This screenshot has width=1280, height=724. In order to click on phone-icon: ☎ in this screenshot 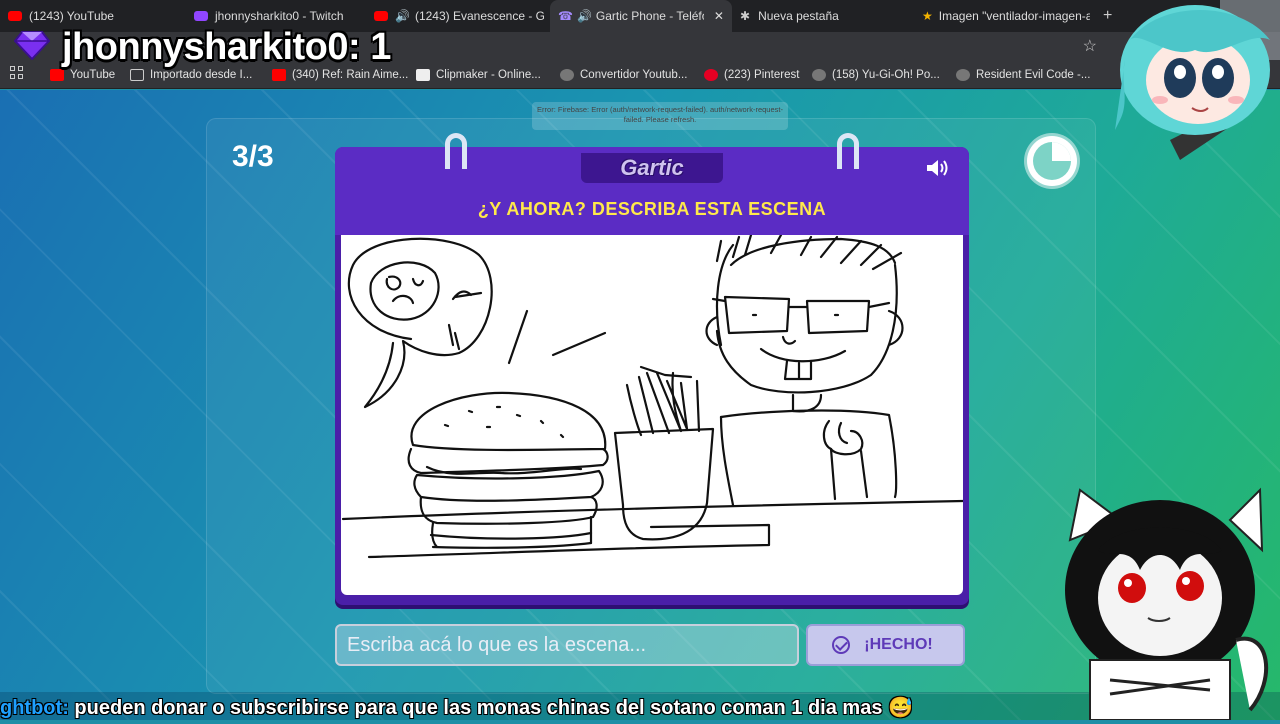, I will do `click(565, 16)`.